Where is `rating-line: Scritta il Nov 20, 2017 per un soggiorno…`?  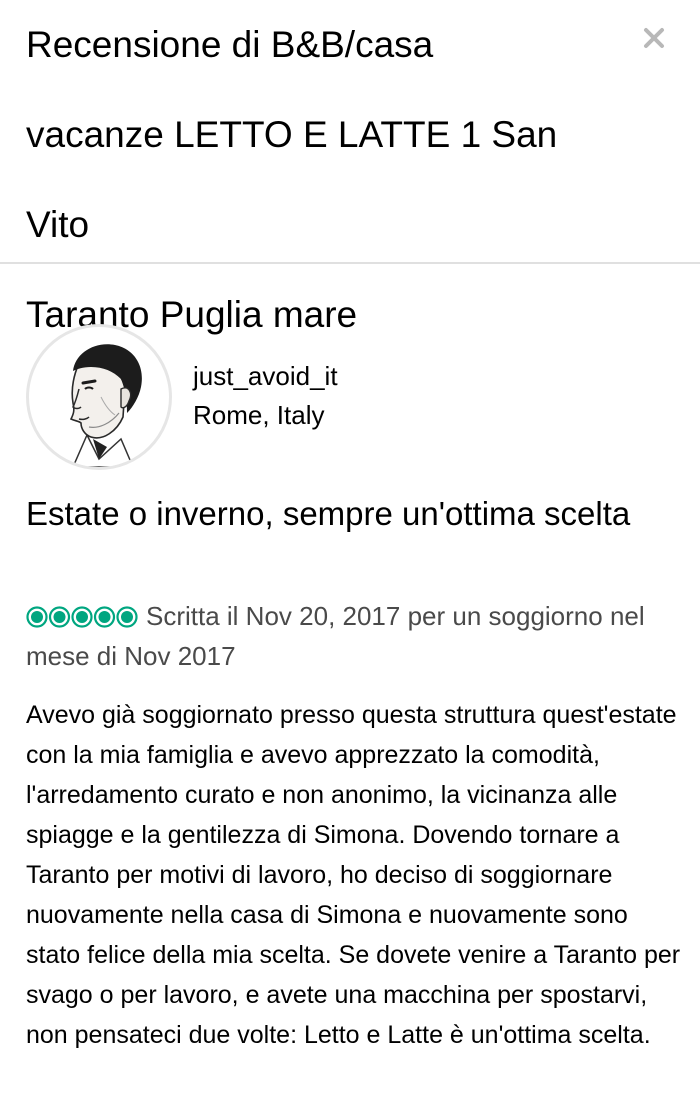 rating-line: Scritta il Nov 20, 2017 per un soggiorno… is located at coordinates (351, 636).